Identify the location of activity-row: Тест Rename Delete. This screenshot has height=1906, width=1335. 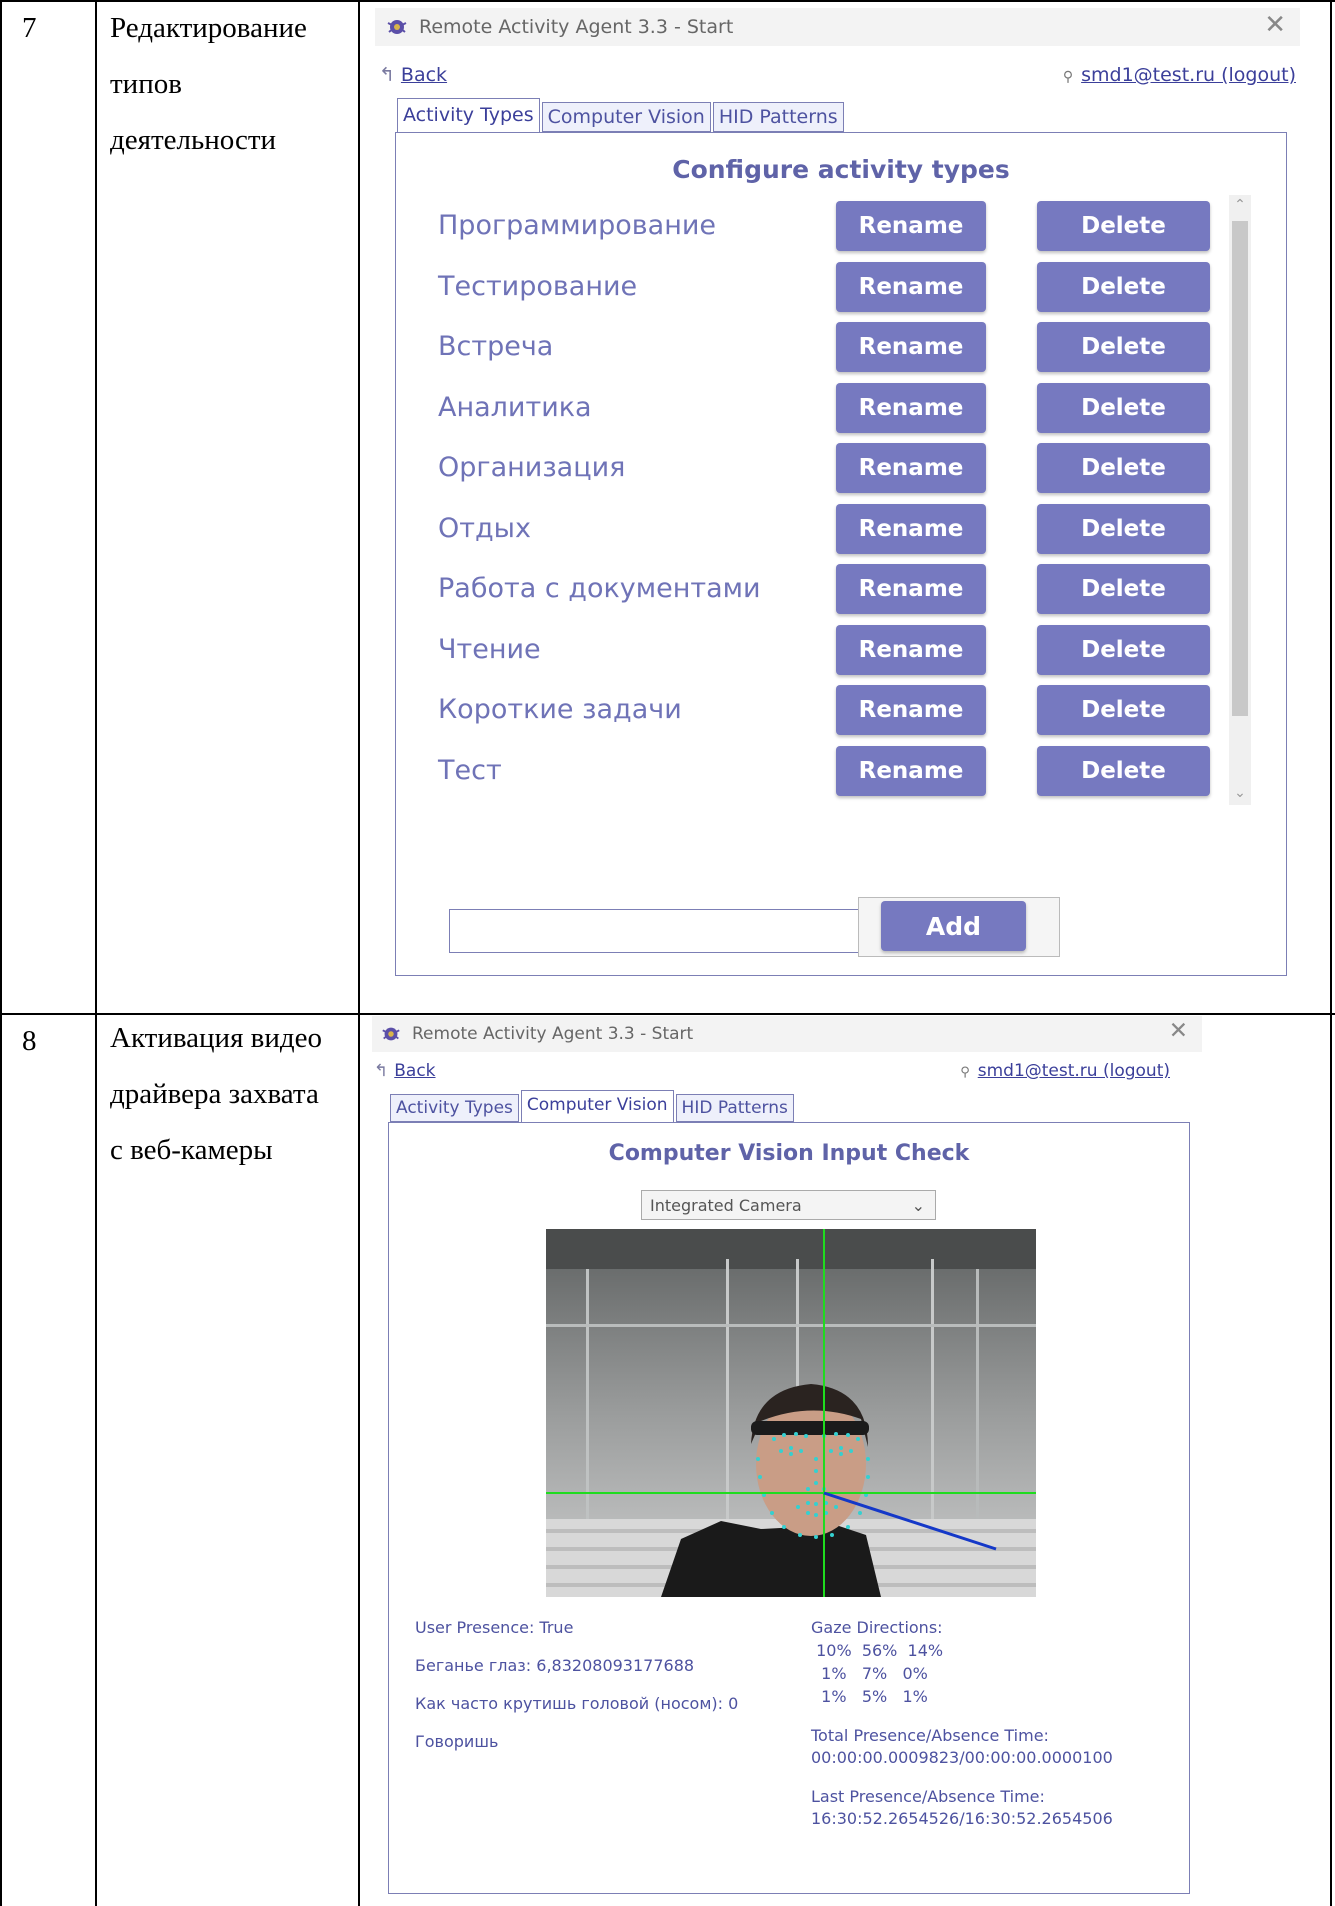
(841, 768).